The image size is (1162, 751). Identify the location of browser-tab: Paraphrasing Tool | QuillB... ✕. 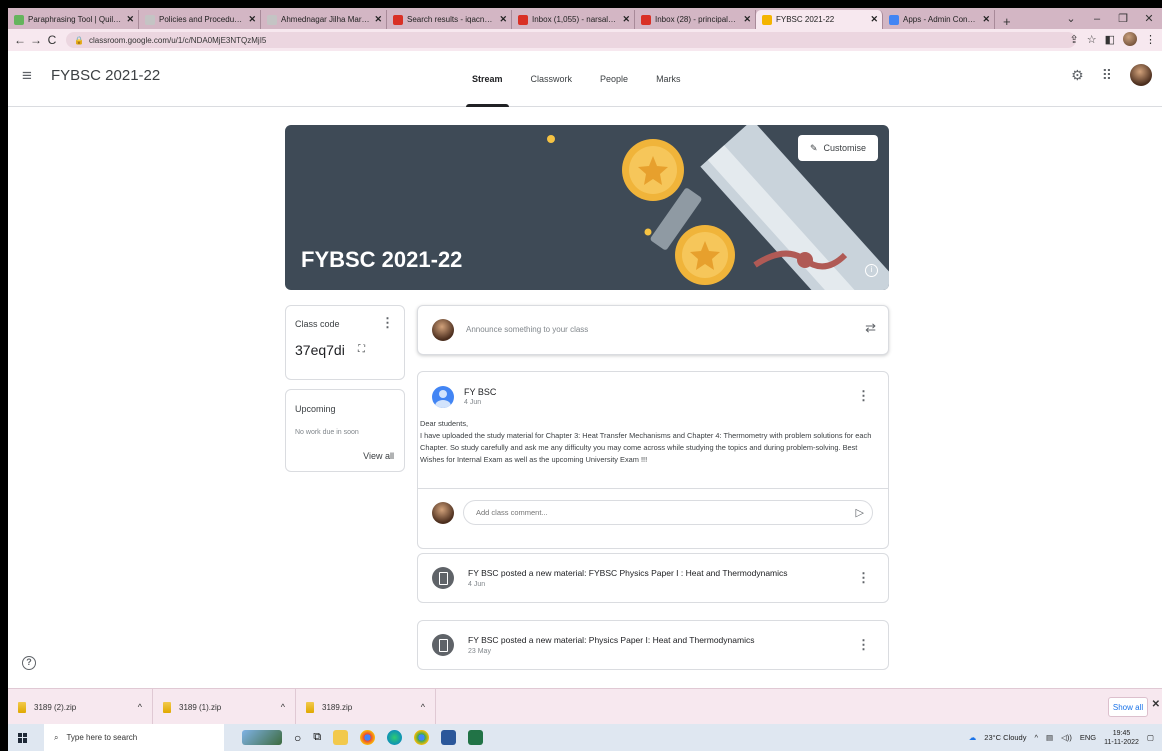
(73, 19).